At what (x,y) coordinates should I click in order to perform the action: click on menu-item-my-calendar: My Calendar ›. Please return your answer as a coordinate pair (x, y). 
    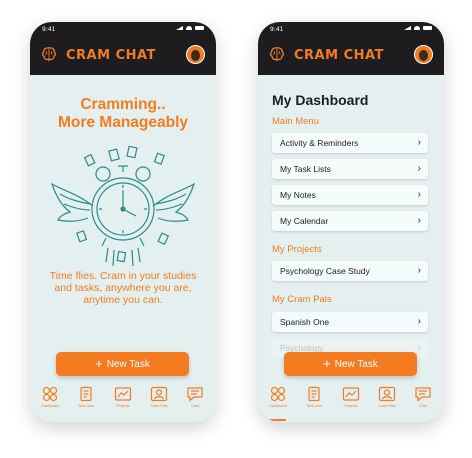
    Looking at the image, I should click on (350, 221).